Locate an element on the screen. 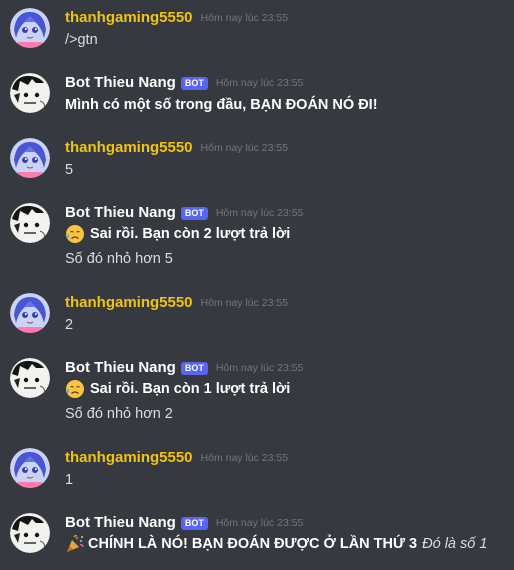  message-extra-text: Đó là số 1 is located at coordinates (455, 544).